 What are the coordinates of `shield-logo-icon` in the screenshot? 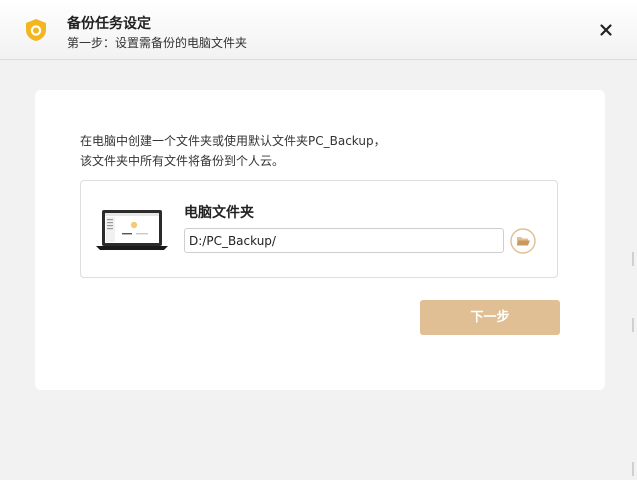 It's located at (36, 30).